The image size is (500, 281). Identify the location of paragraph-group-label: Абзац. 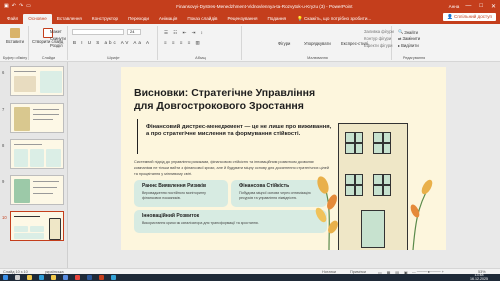
(200, 58).